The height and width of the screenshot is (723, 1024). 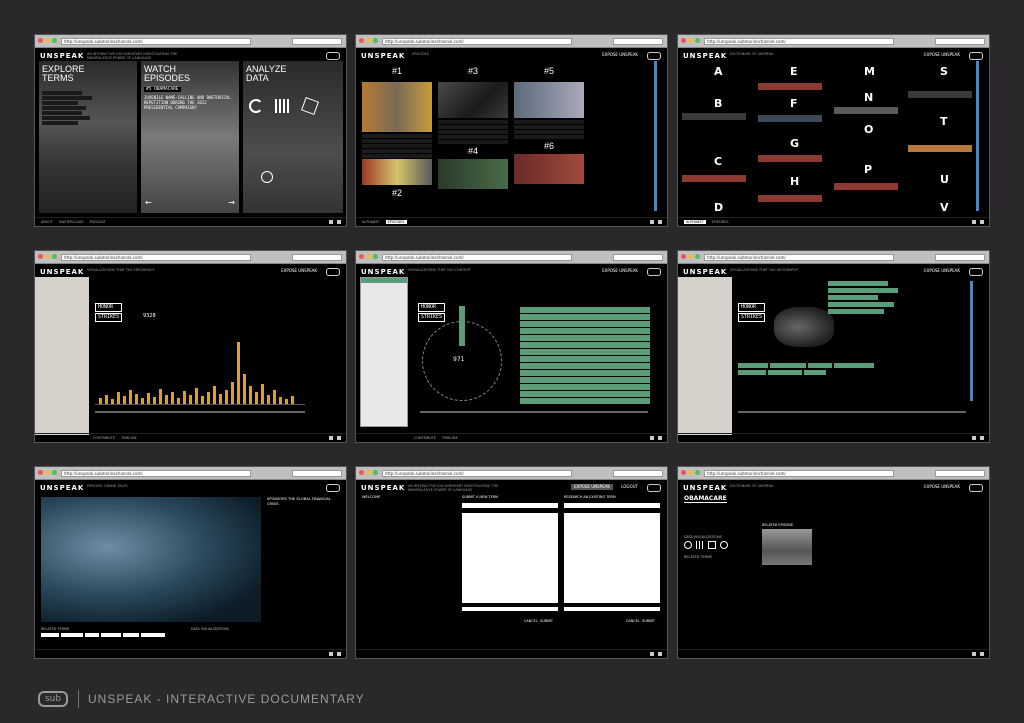 I want to click on arrow-left-icon: ←, so click(x=148, y=202).